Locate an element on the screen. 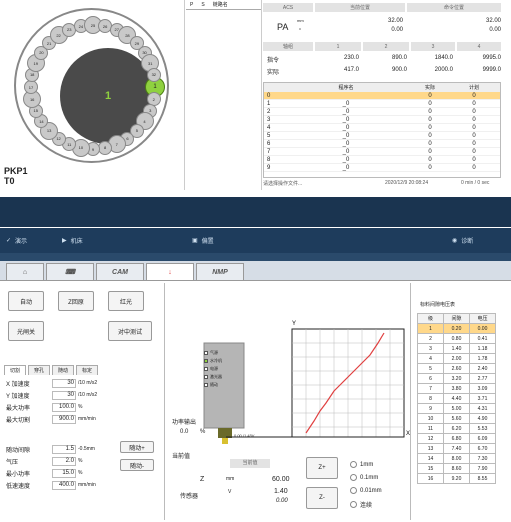  sensor-row: 2 0.80 0.41 is located at coordinates (456, 338).